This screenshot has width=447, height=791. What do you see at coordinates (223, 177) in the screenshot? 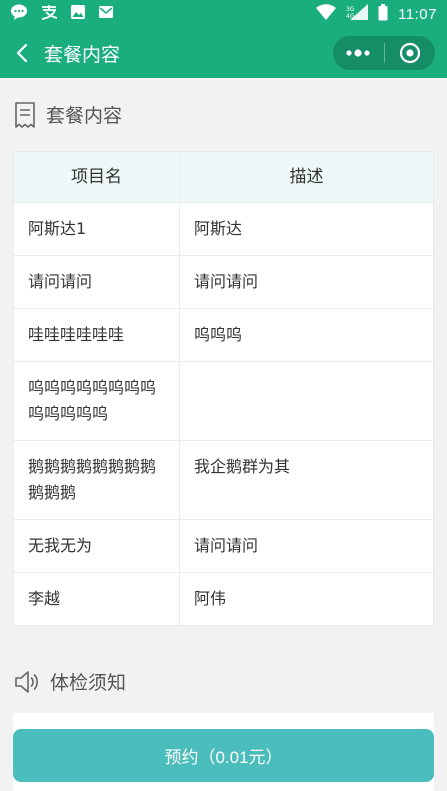
I see `table-header-row: 项目名 描述` at bounding box center [223, 177].